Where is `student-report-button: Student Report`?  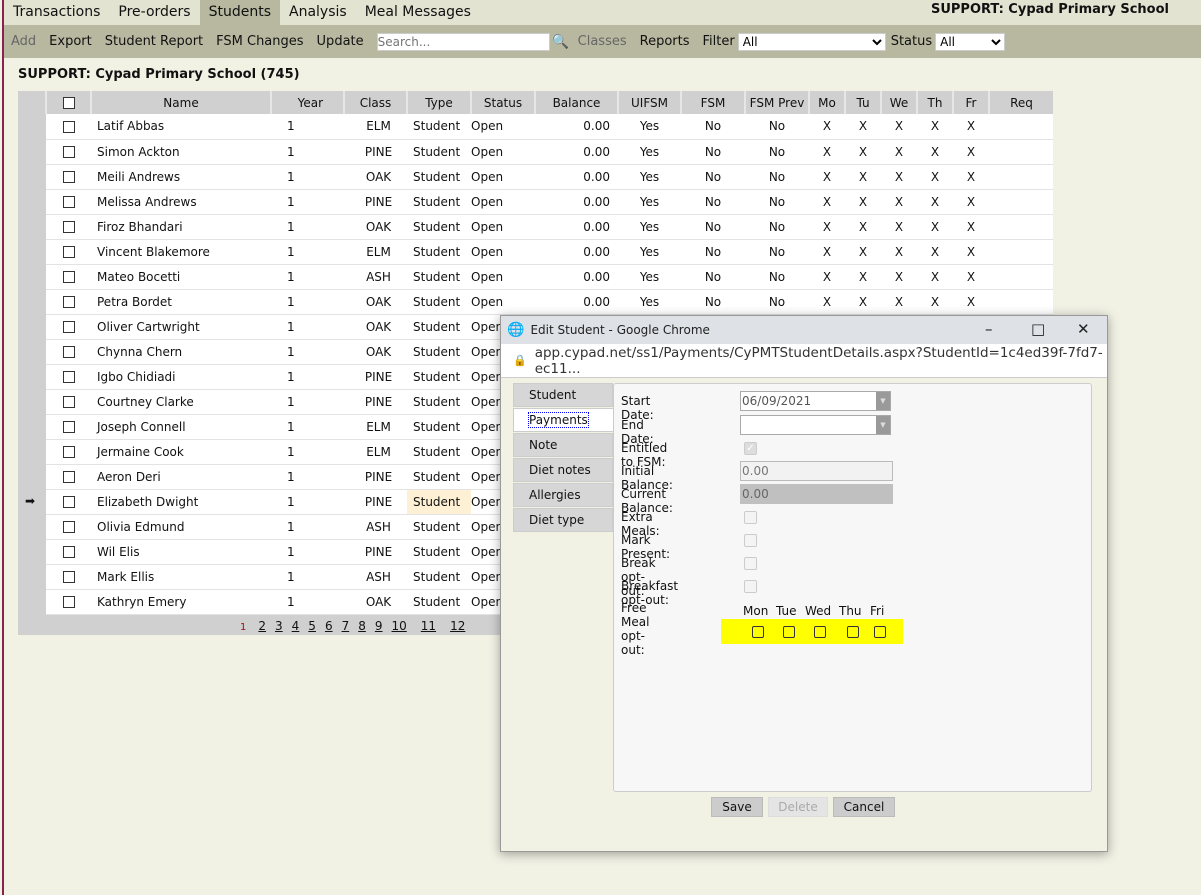
student-report-button: Student Report is located at coordinates (154, 41).